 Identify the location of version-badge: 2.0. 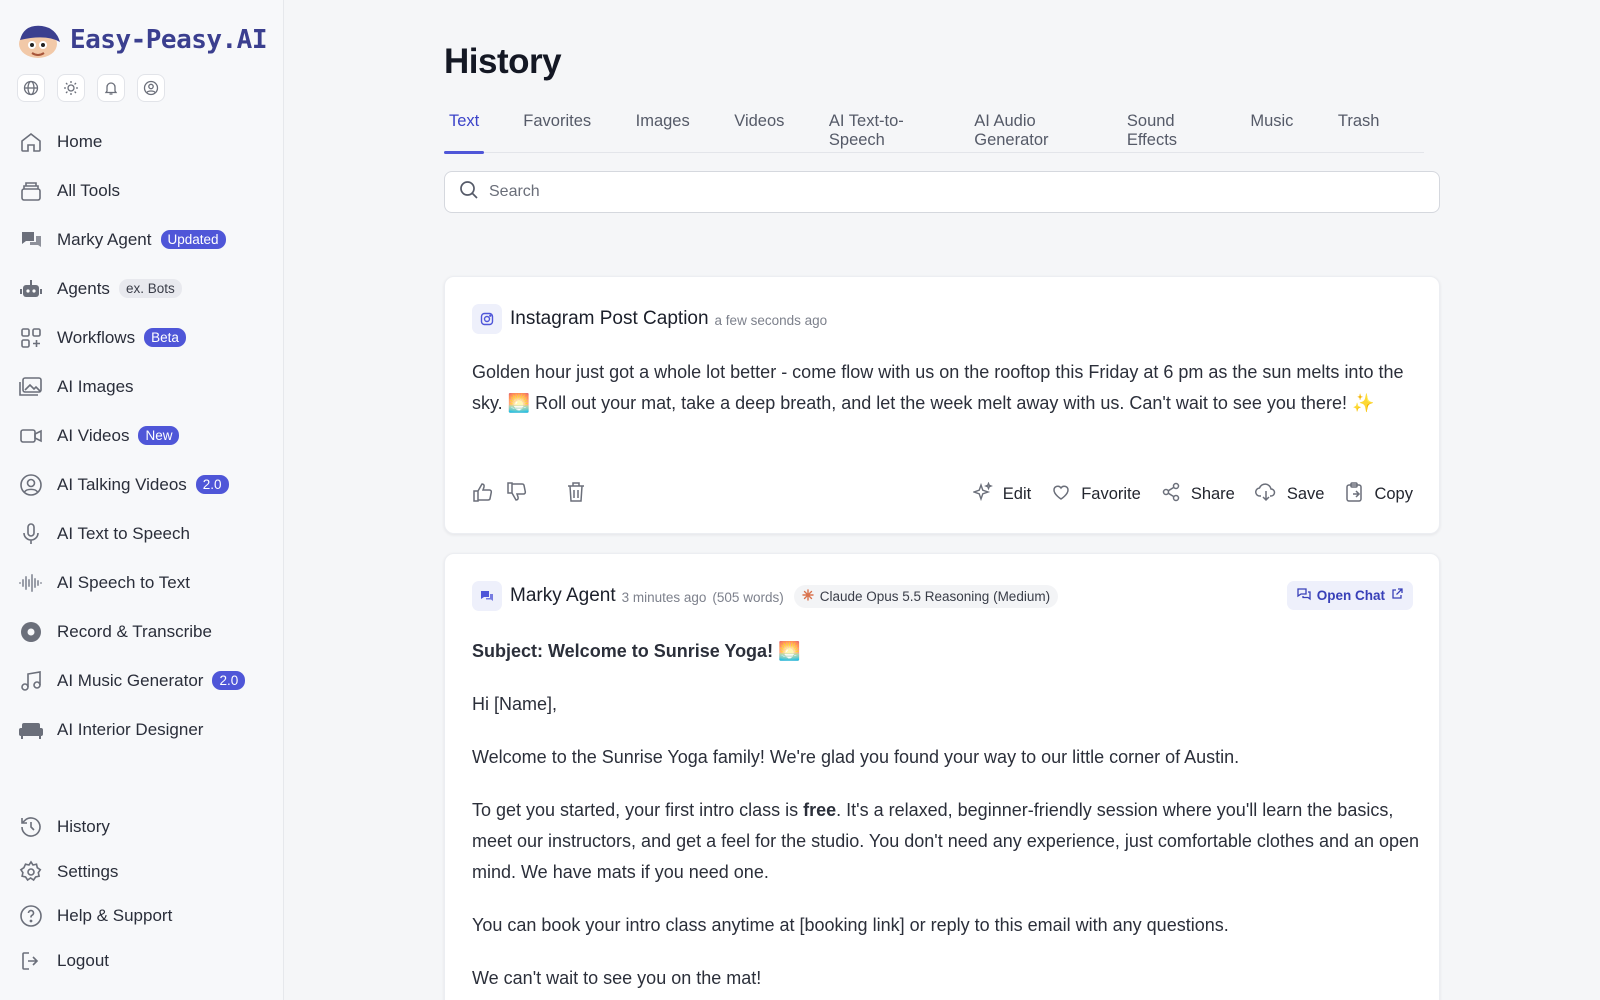
(229, 680).